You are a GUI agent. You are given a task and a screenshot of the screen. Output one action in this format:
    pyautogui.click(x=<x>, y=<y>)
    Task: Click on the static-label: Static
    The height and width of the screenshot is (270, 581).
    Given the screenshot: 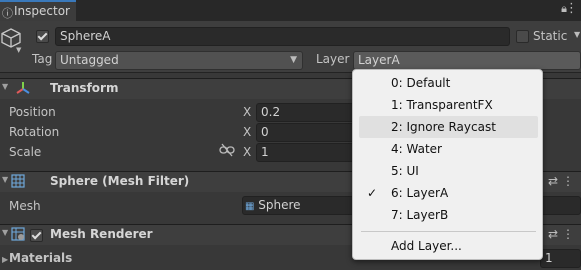 What is the action you would take?
    pyautogui.click(x=550, y=36)
    